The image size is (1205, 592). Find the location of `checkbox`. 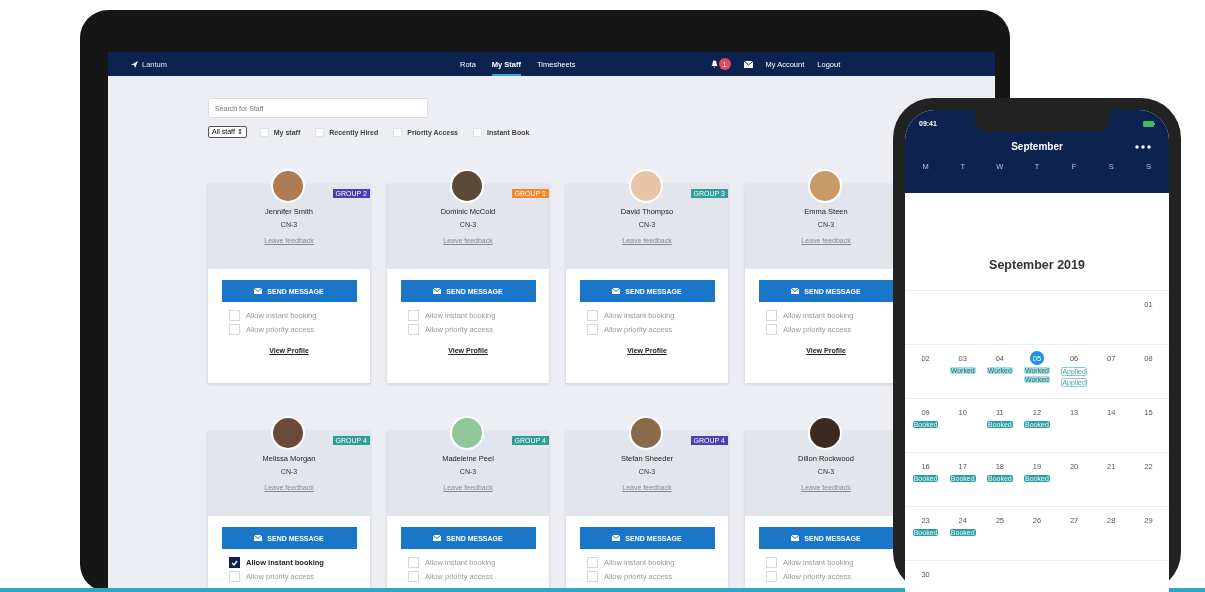

checkbox is located at coordinates (234, 562).